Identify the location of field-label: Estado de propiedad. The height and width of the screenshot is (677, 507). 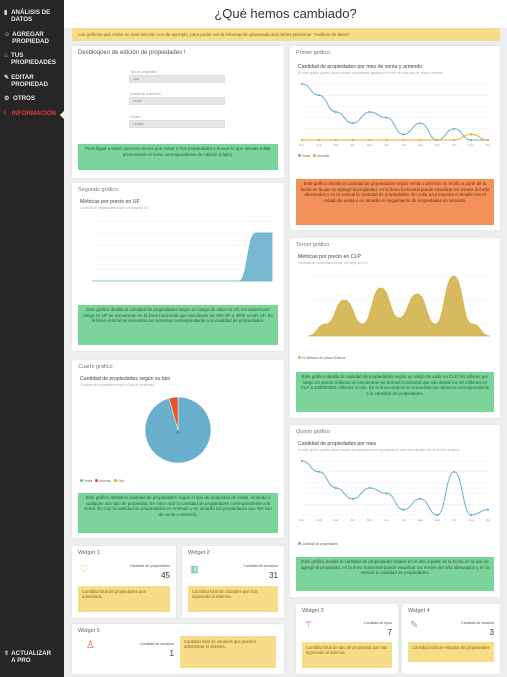
(145, 94).